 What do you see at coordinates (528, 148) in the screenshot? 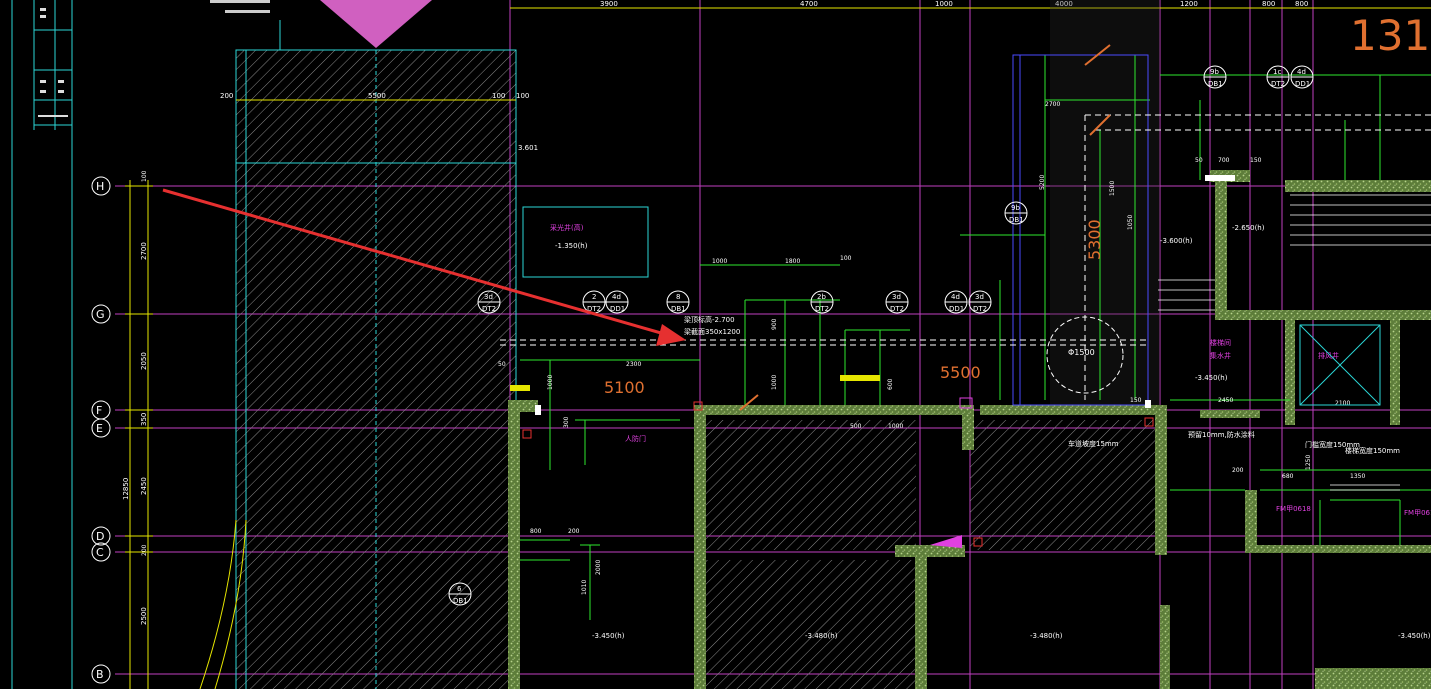
I see `elevation-top: 3.601` at bounding box center [528, 148].